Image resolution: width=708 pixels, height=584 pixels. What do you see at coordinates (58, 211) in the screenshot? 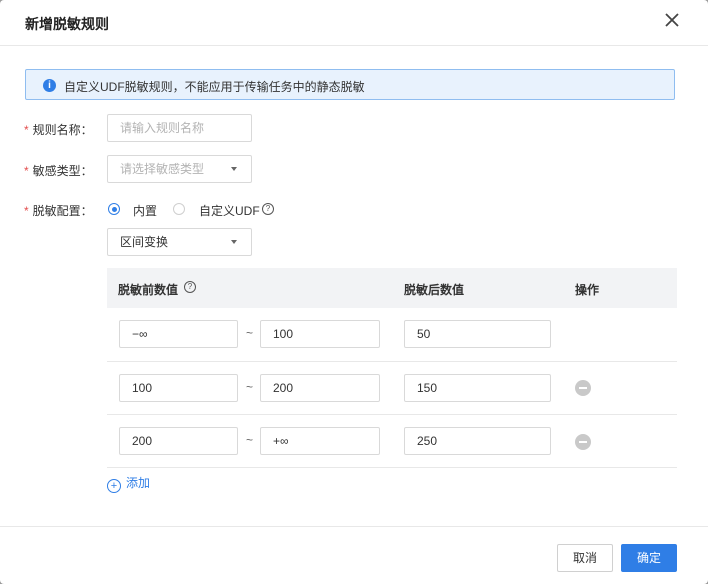
I see `config-label: * 脱敏配置：` at bounding box center [58, 211].